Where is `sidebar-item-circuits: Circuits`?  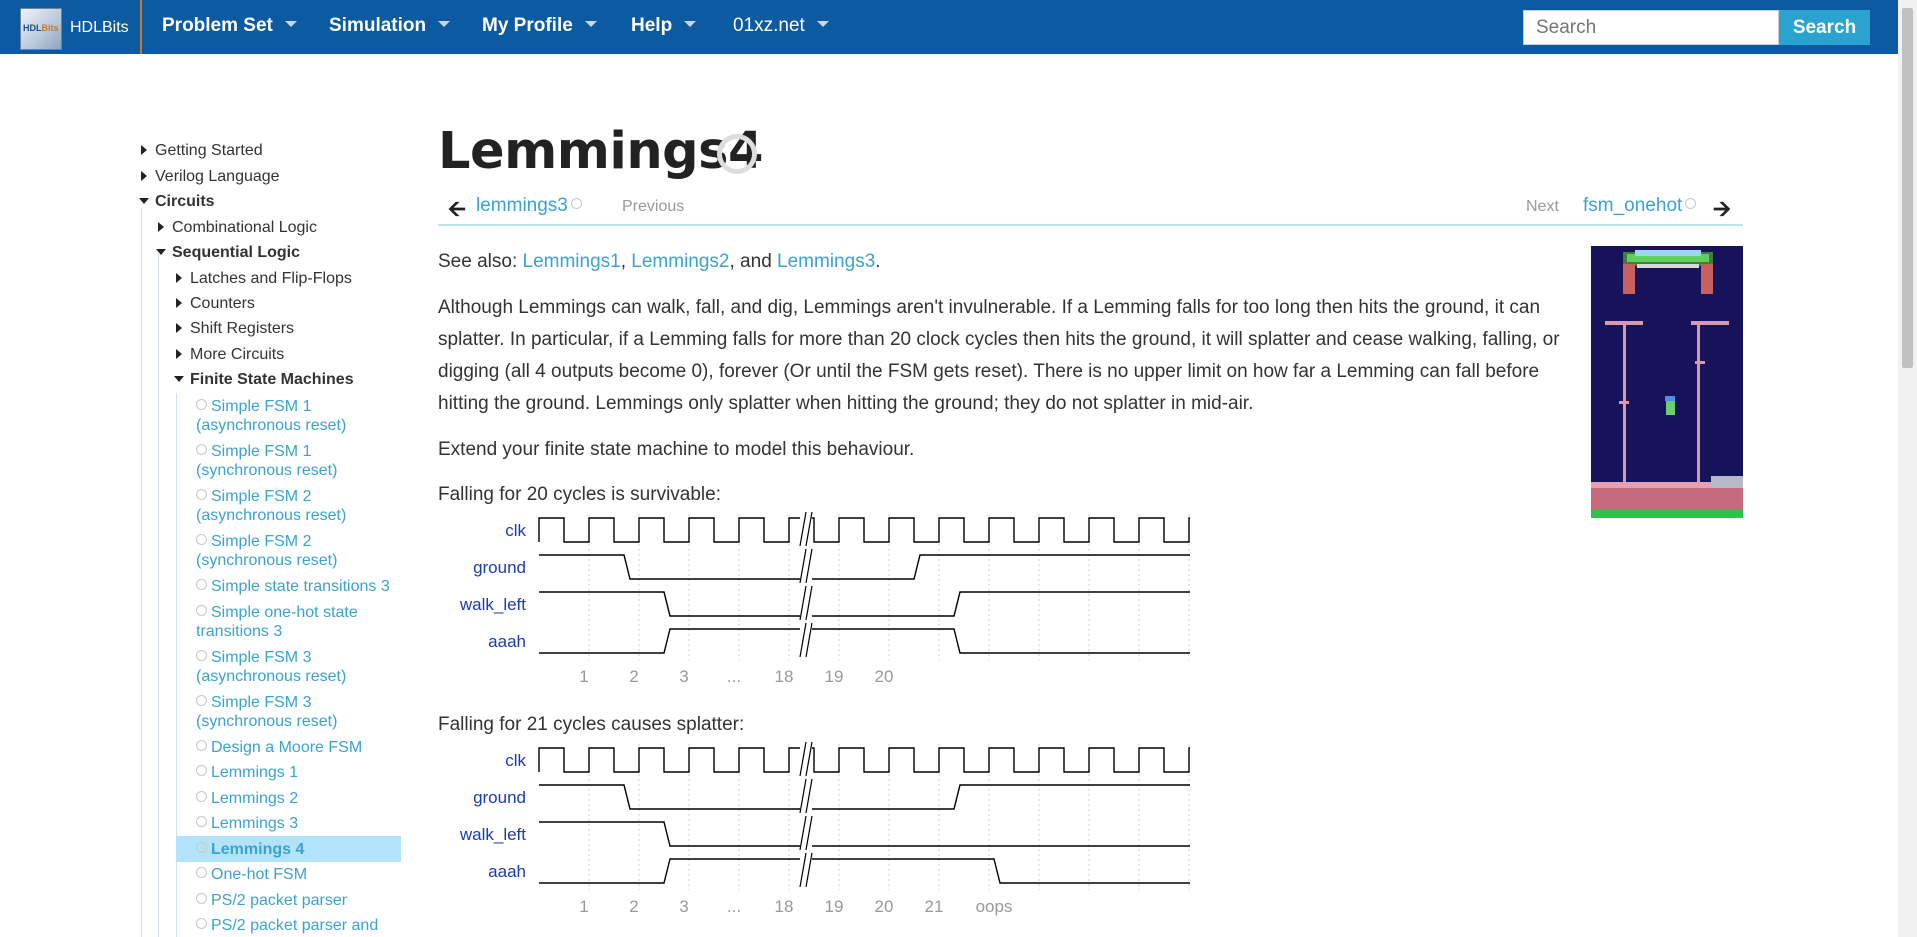 sidebar-item-circuits: Circuits is located at coordinates (177, 202).